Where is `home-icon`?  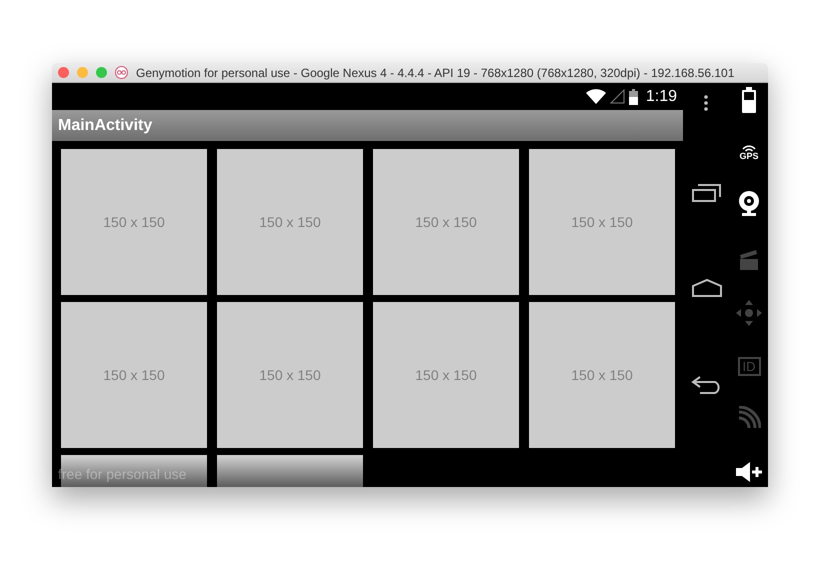
home-icon is located at coordinates (706, 288).